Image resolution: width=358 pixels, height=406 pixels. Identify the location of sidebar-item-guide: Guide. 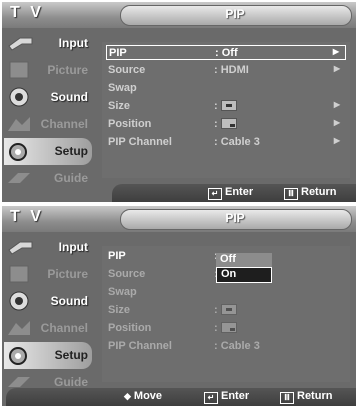
(48, 178).